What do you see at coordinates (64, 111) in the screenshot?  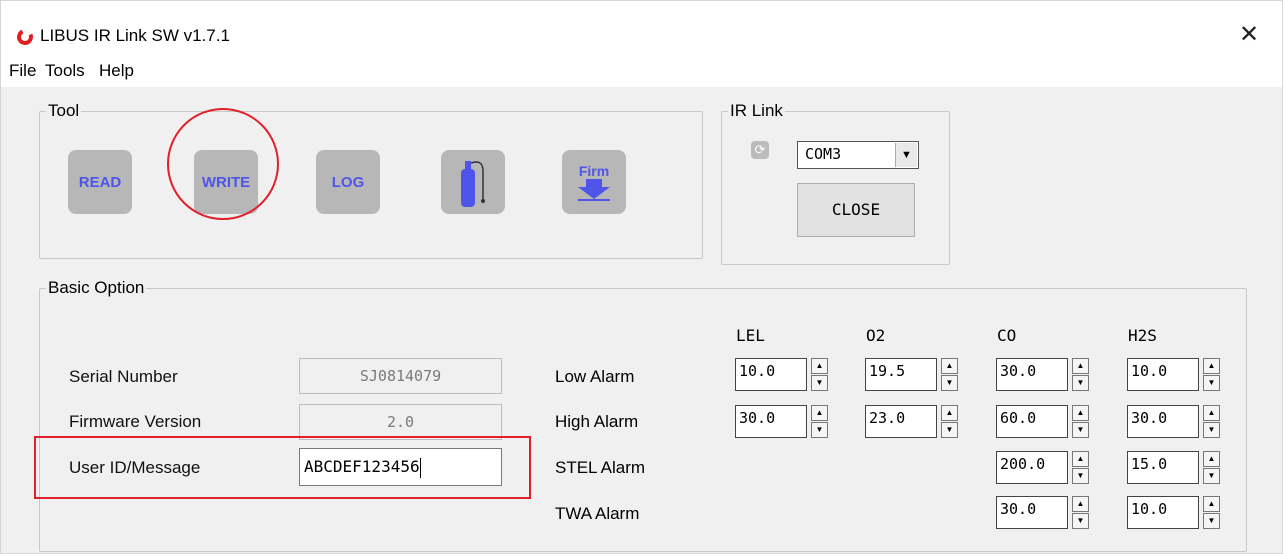 I see `tool-group-label: Tool` at bounding box center [64, 111].